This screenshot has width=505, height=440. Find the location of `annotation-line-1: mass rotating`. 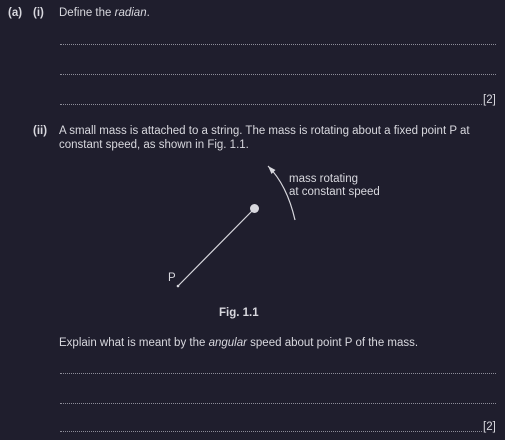

annotation-line-1: mass rotating is located at coordinates (324, 179).